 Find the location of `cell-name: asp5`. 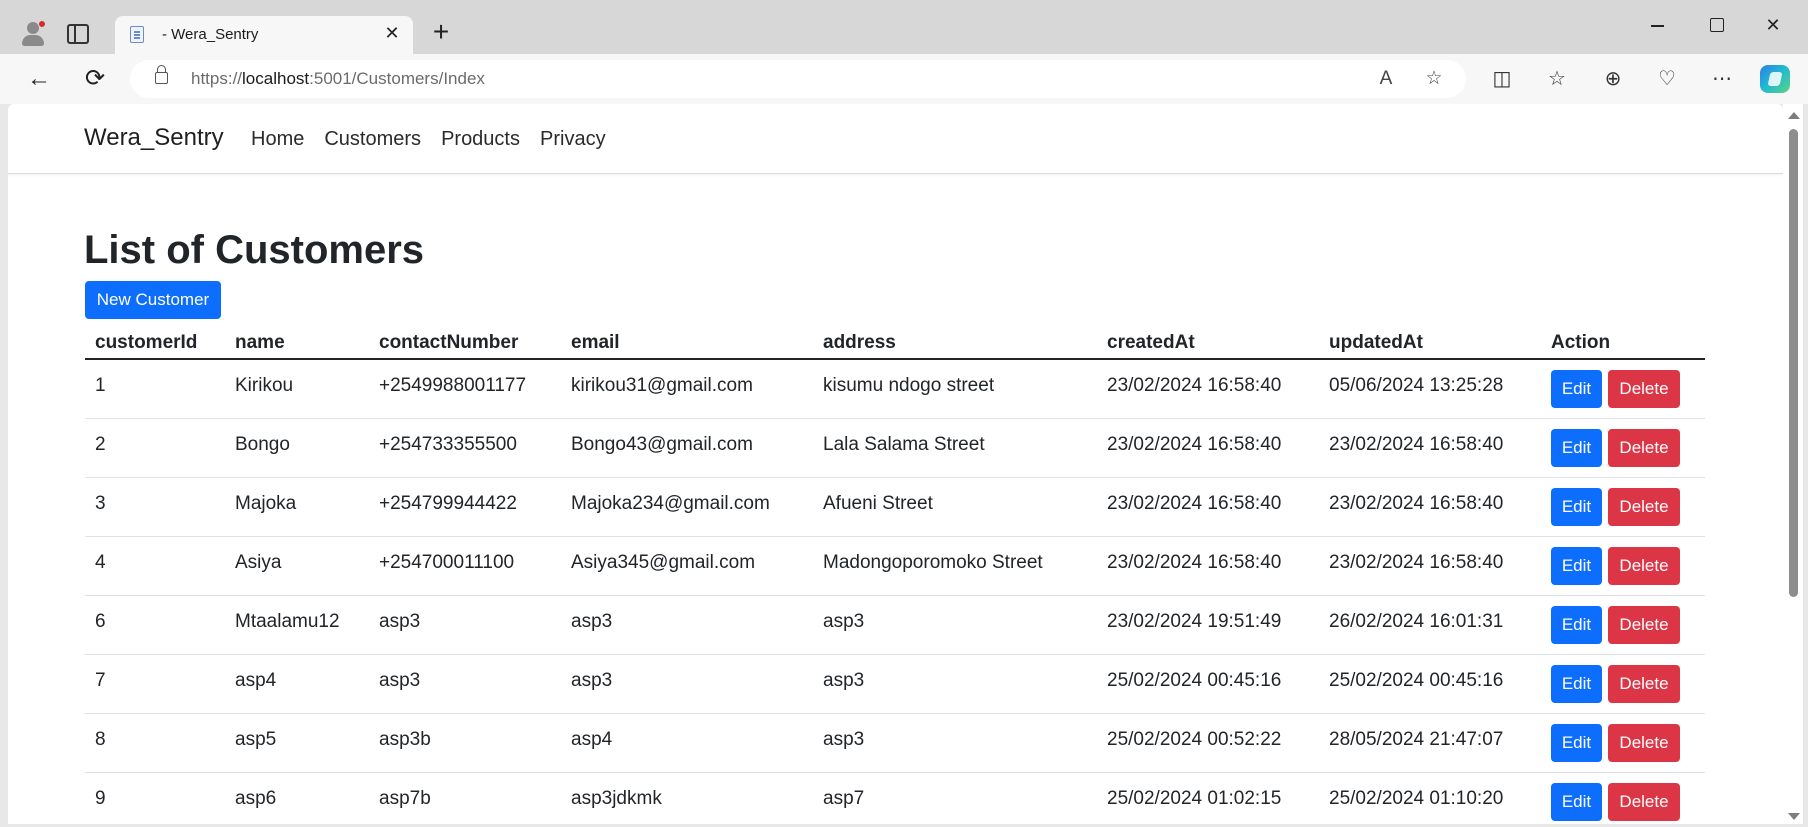

cell-name: asp5 is located at coordinates (297, 743).